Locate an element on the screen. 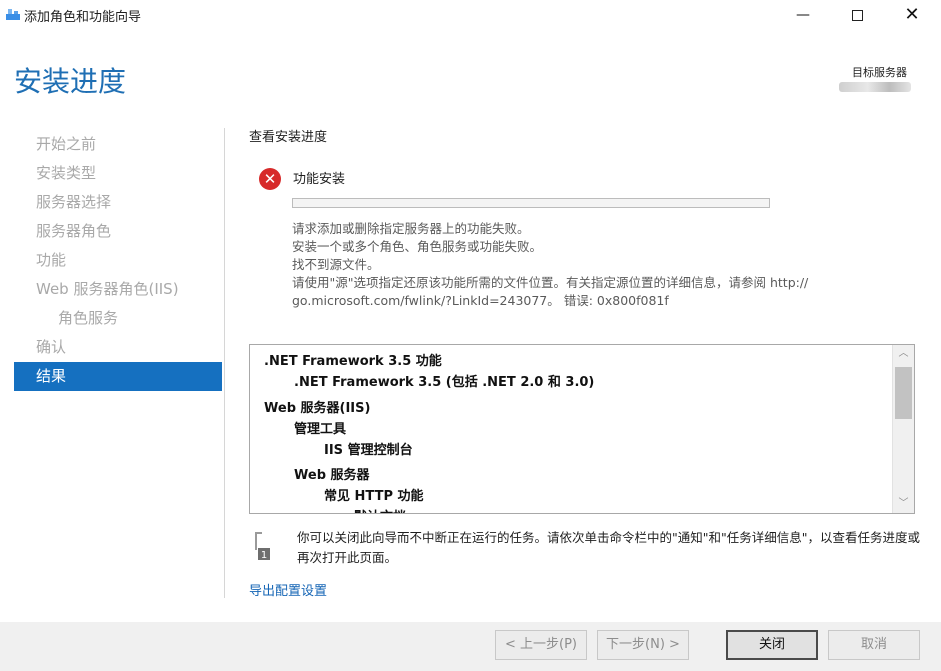  minimize-icon: — is located at coordinates (803, 15).